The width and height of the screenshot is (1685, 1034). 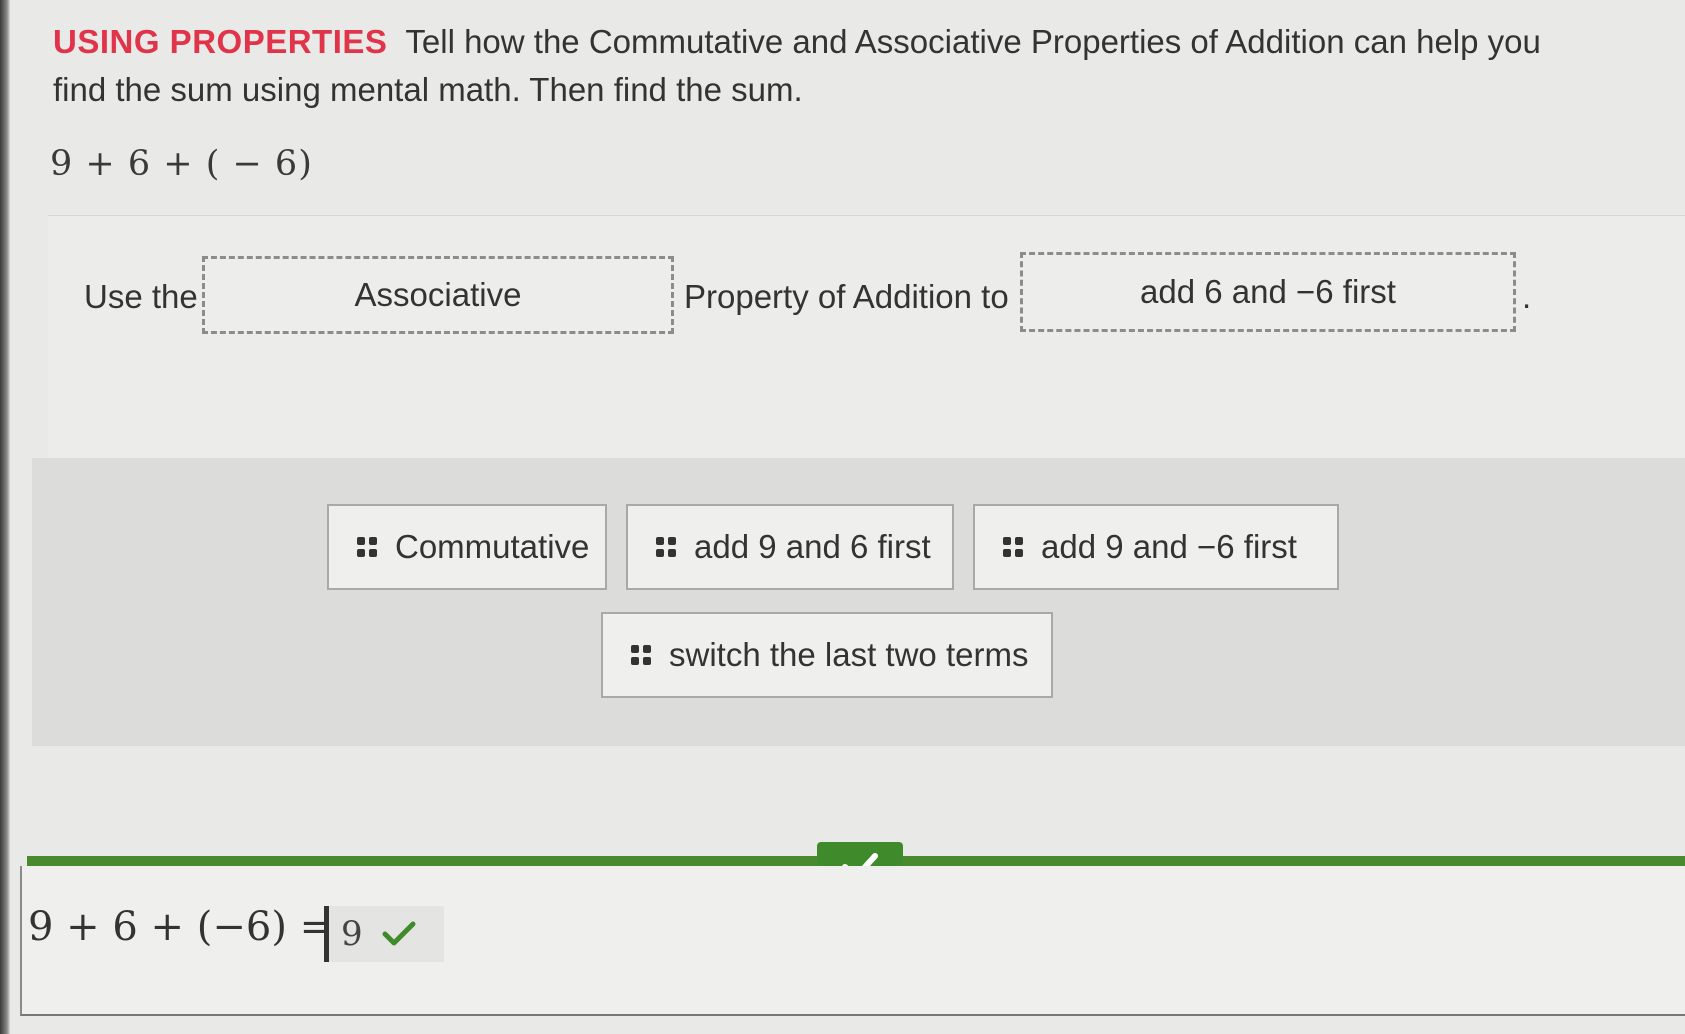 I want to click on sentence-part-2: Property of Addition to, so click(x=846, y=296).